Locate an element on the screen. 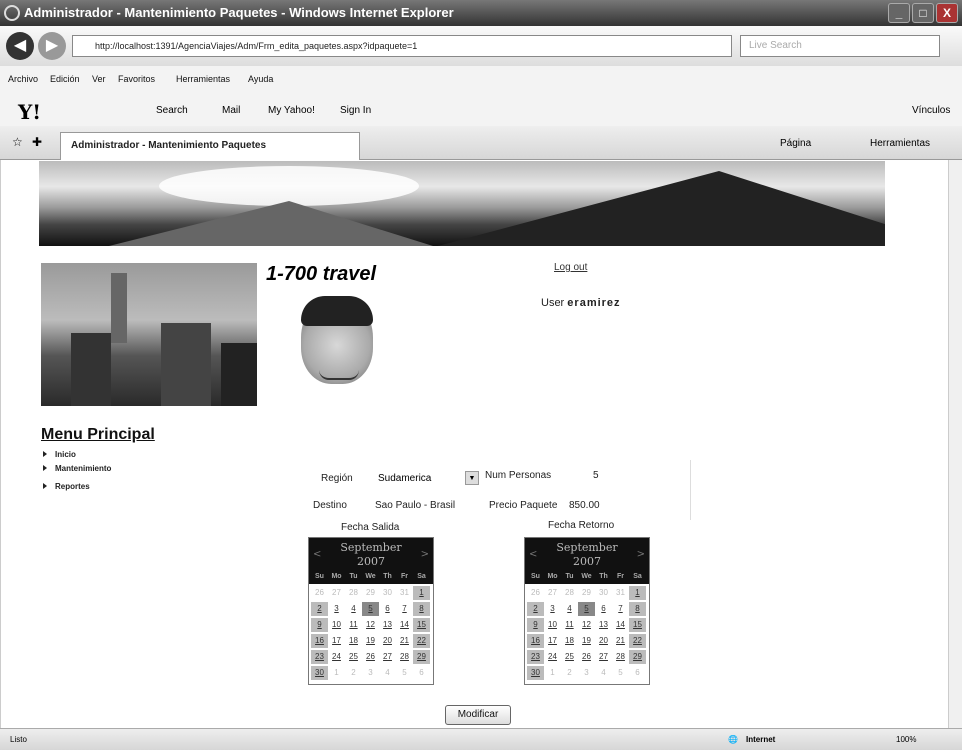 This screenshot has height=750, width=962. menu-item-mantenimiento: Mantenimiento is located at coordinates (77, 468).